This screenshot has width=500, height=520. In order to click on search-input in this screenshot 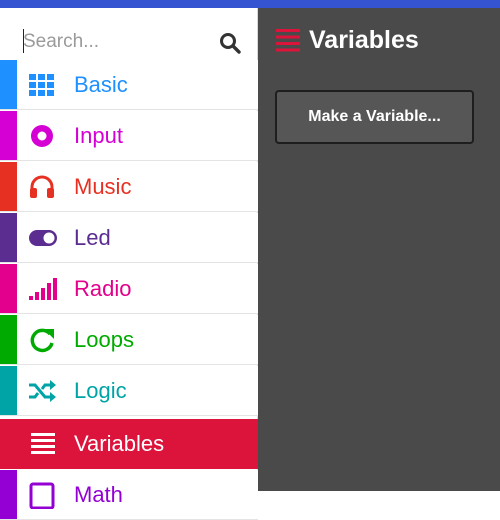, I will do `click(118, 42)`.